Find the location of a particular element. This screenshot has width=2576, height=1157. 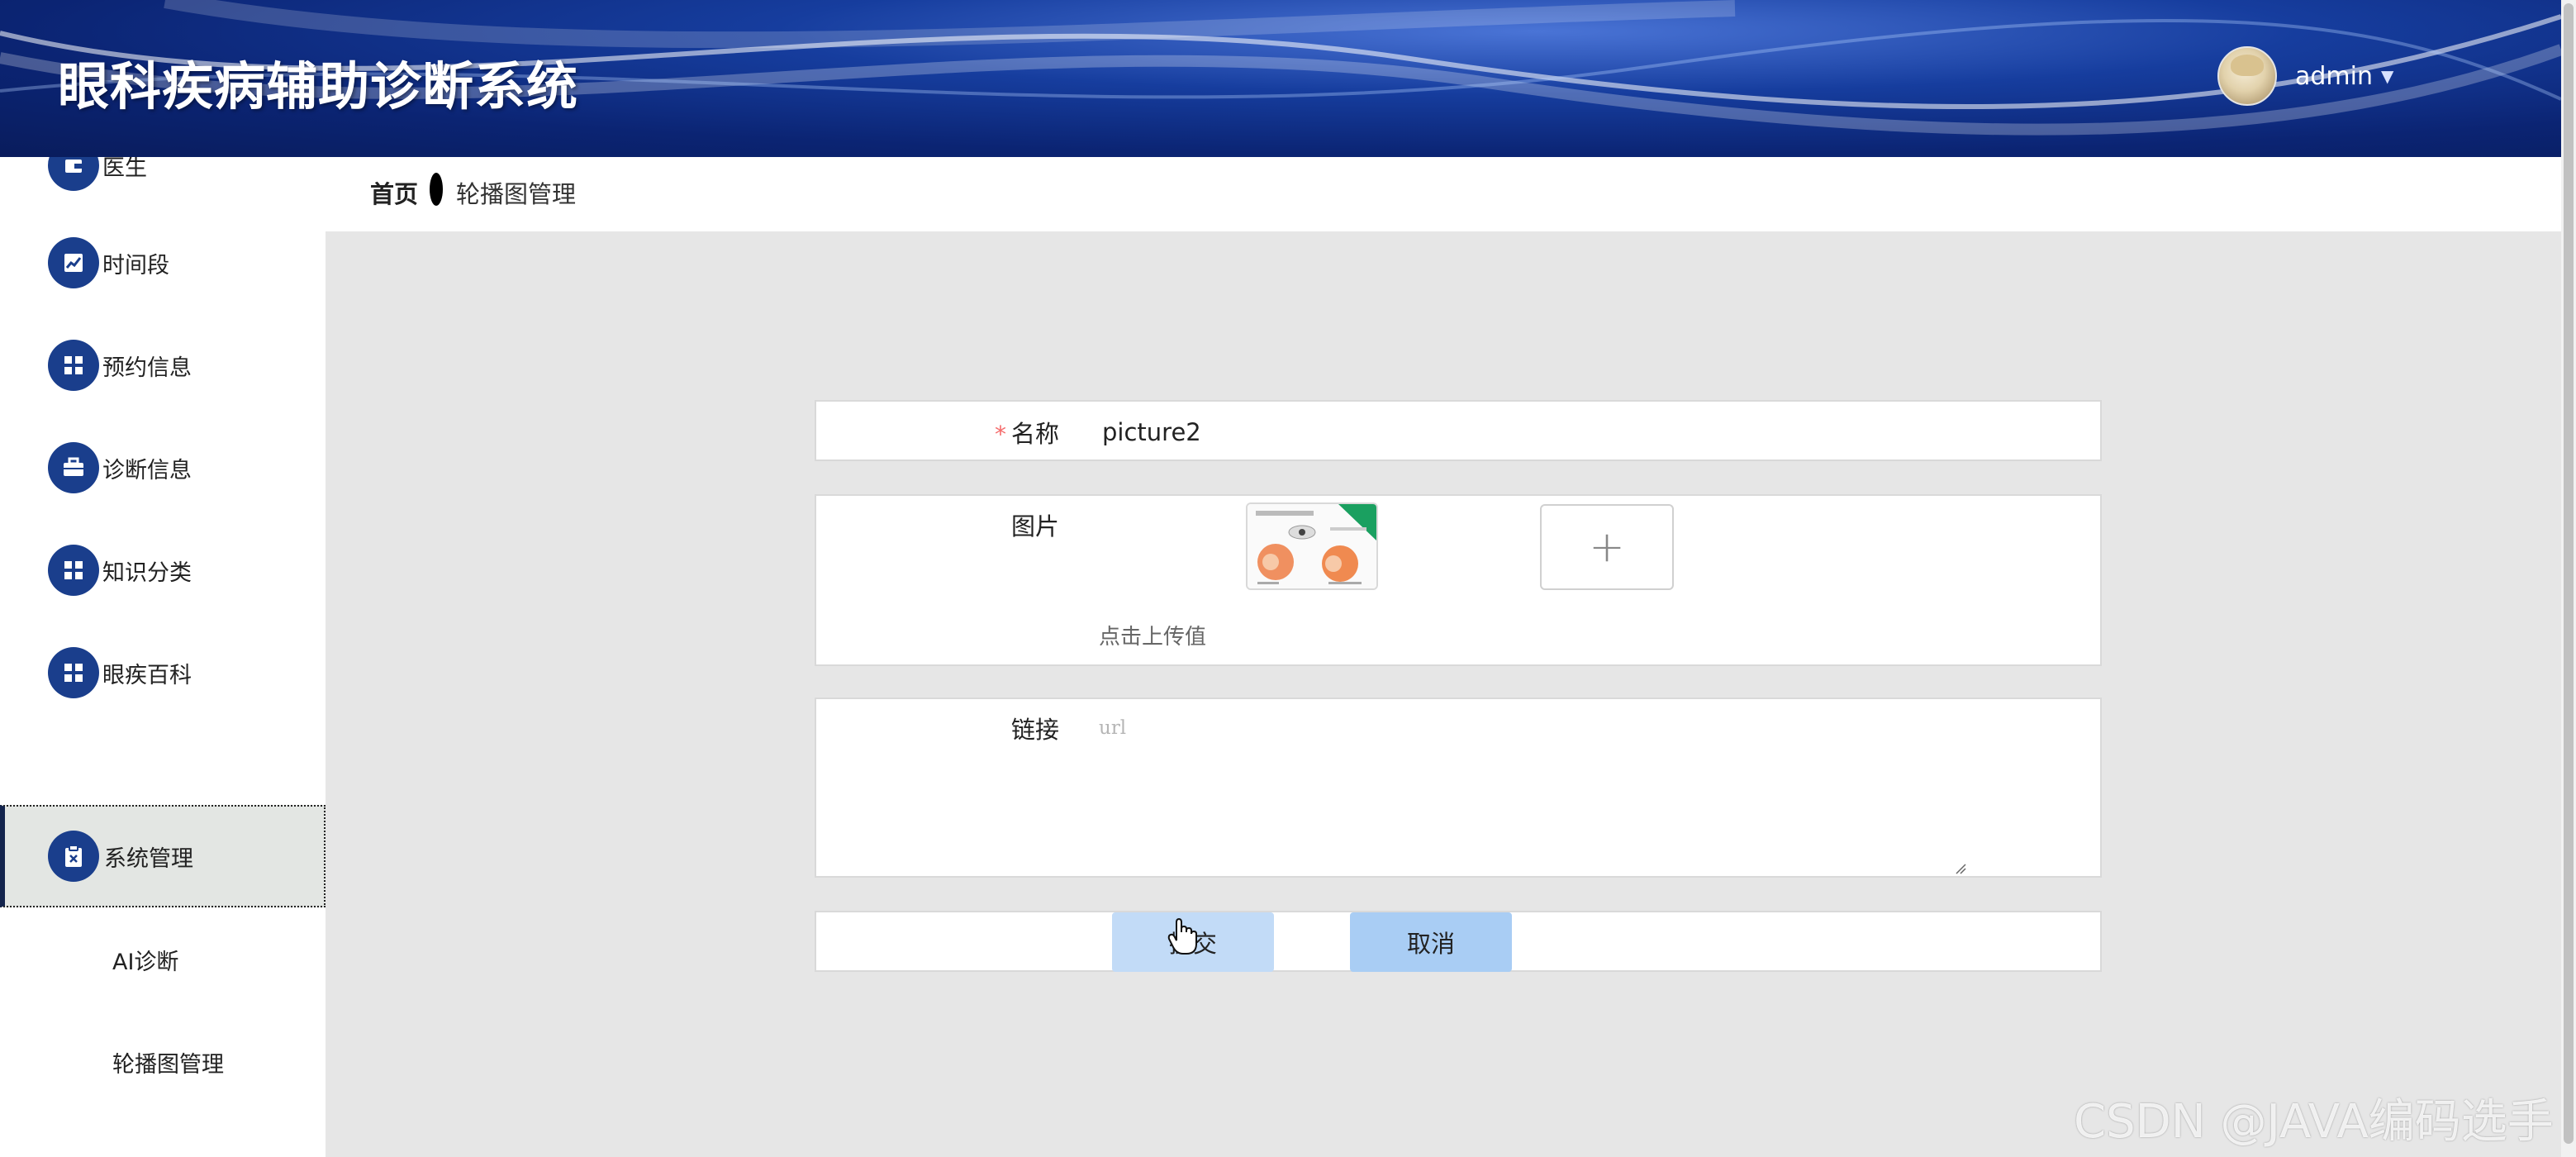

breadcrumb-current: 轮播图管理 is located at coordinates (516, 194).